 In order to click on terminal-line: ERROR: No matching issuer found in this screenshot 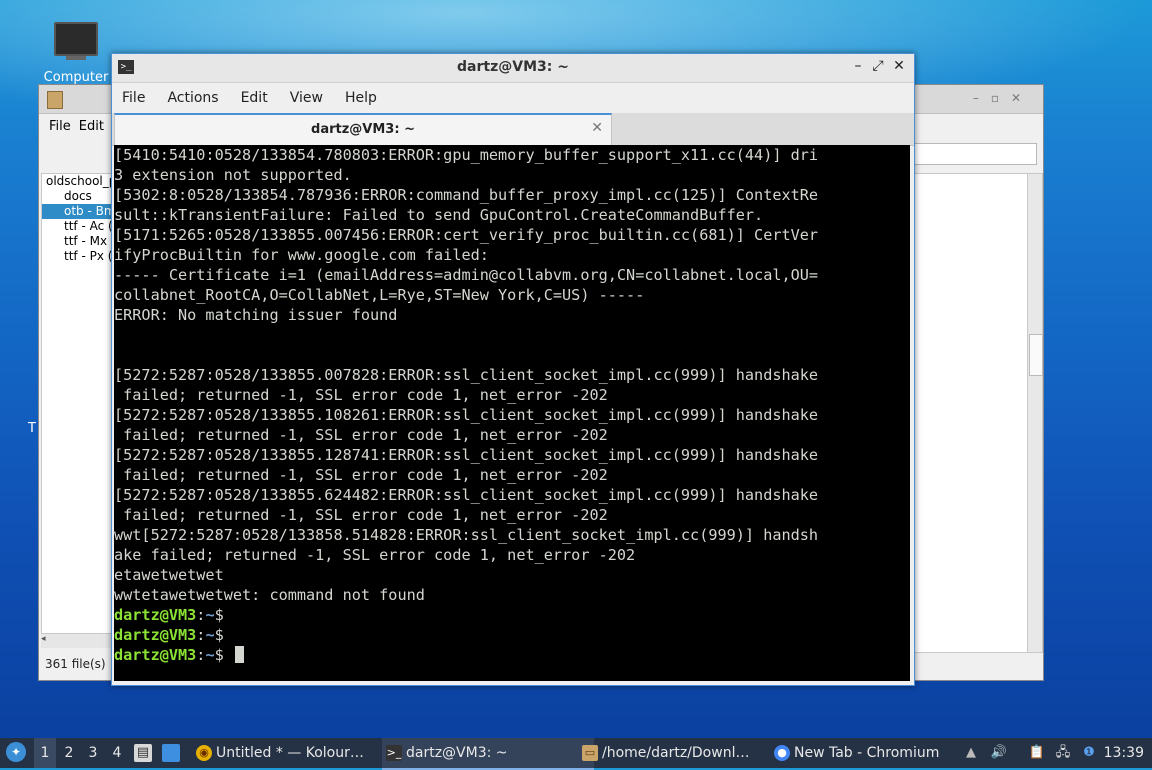, I will do `click(256, 315)`.